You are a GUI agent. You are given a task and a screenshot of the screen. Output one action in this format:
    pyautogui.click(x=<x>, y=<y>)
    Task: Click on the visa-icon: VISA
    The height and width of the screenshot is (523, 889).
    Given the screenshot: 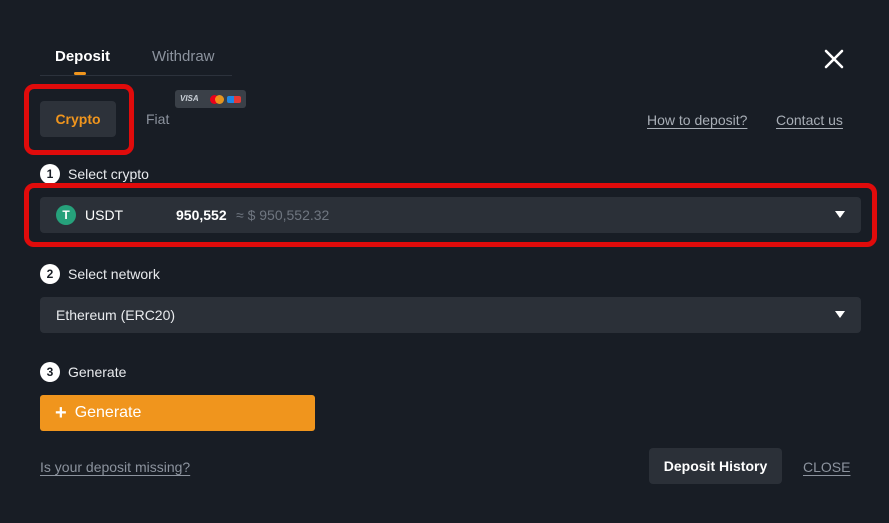 What is the action you would take?
    pyautogui.click(x=189, y=98)
    